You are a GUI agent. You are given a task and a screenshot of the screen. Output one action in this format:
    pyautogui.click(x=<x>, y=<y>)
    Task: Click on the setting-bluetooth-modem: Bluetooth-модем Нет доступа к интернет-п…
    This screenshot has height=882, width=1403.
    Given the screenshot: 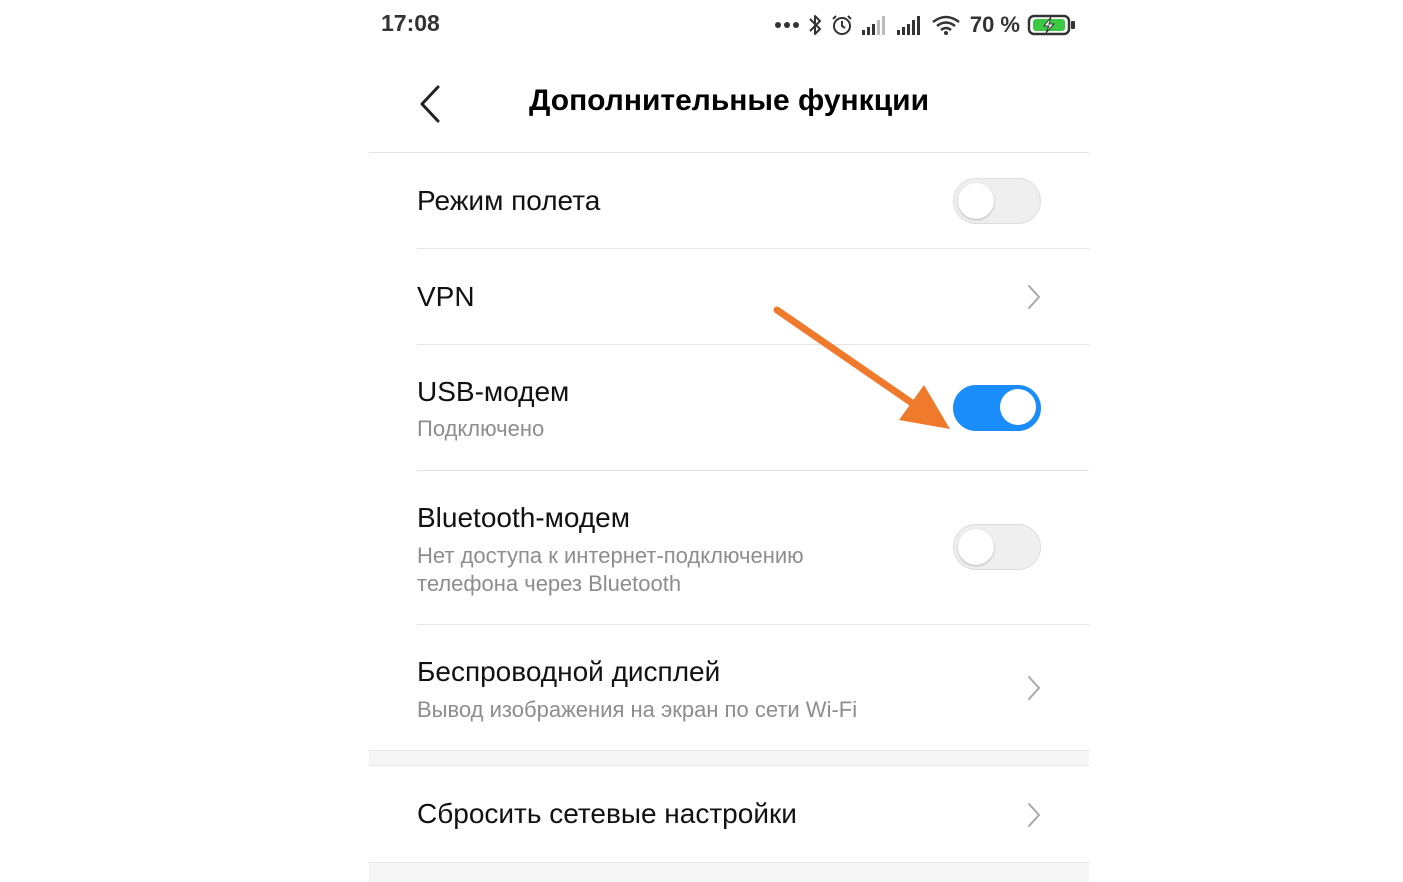 What is the action you would take?
    pyautogui.click(x=729, y=548)
    